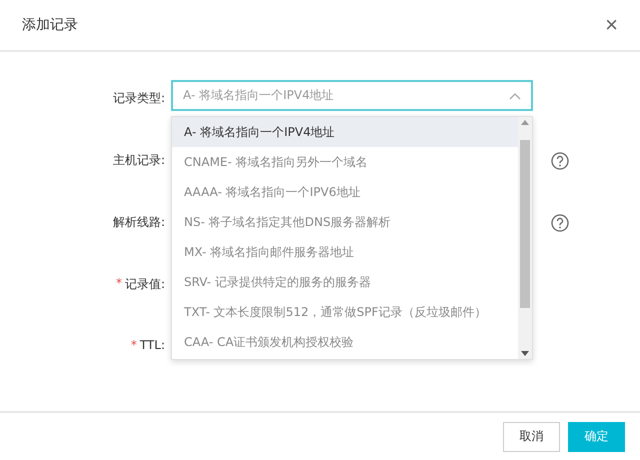  Describe the element at coordinates (525, 238) in the screenshot. I see `scrollbar` at that location.